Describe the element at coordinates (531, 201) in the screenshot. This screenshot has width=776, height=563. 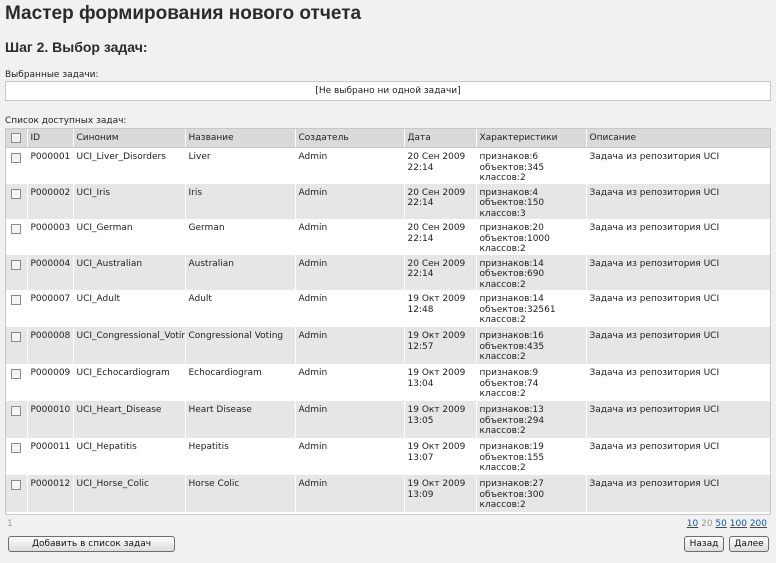
I see `cell-characteristics: признаков:4 объектов:150 классов:3` at that location.